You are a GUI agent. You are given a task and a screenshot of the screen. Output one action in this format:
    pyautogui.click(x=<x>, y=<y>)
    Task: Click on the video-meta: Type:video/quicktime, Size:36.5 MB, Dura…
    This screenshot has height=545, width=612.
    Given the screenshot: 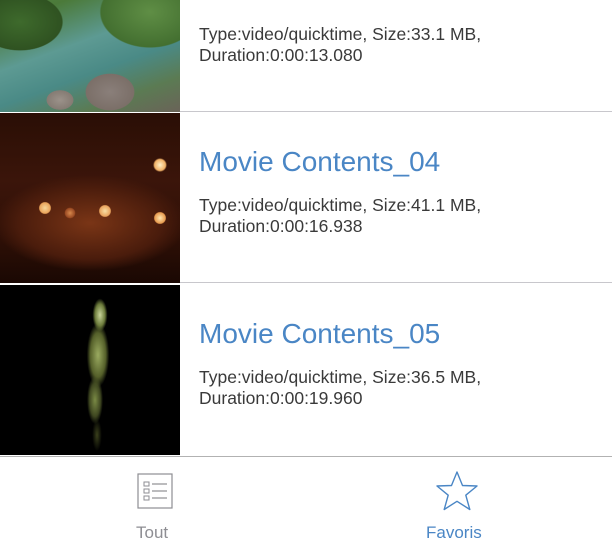 What is the action you would take?
    pyautogui.click(x=340, y=387)
    